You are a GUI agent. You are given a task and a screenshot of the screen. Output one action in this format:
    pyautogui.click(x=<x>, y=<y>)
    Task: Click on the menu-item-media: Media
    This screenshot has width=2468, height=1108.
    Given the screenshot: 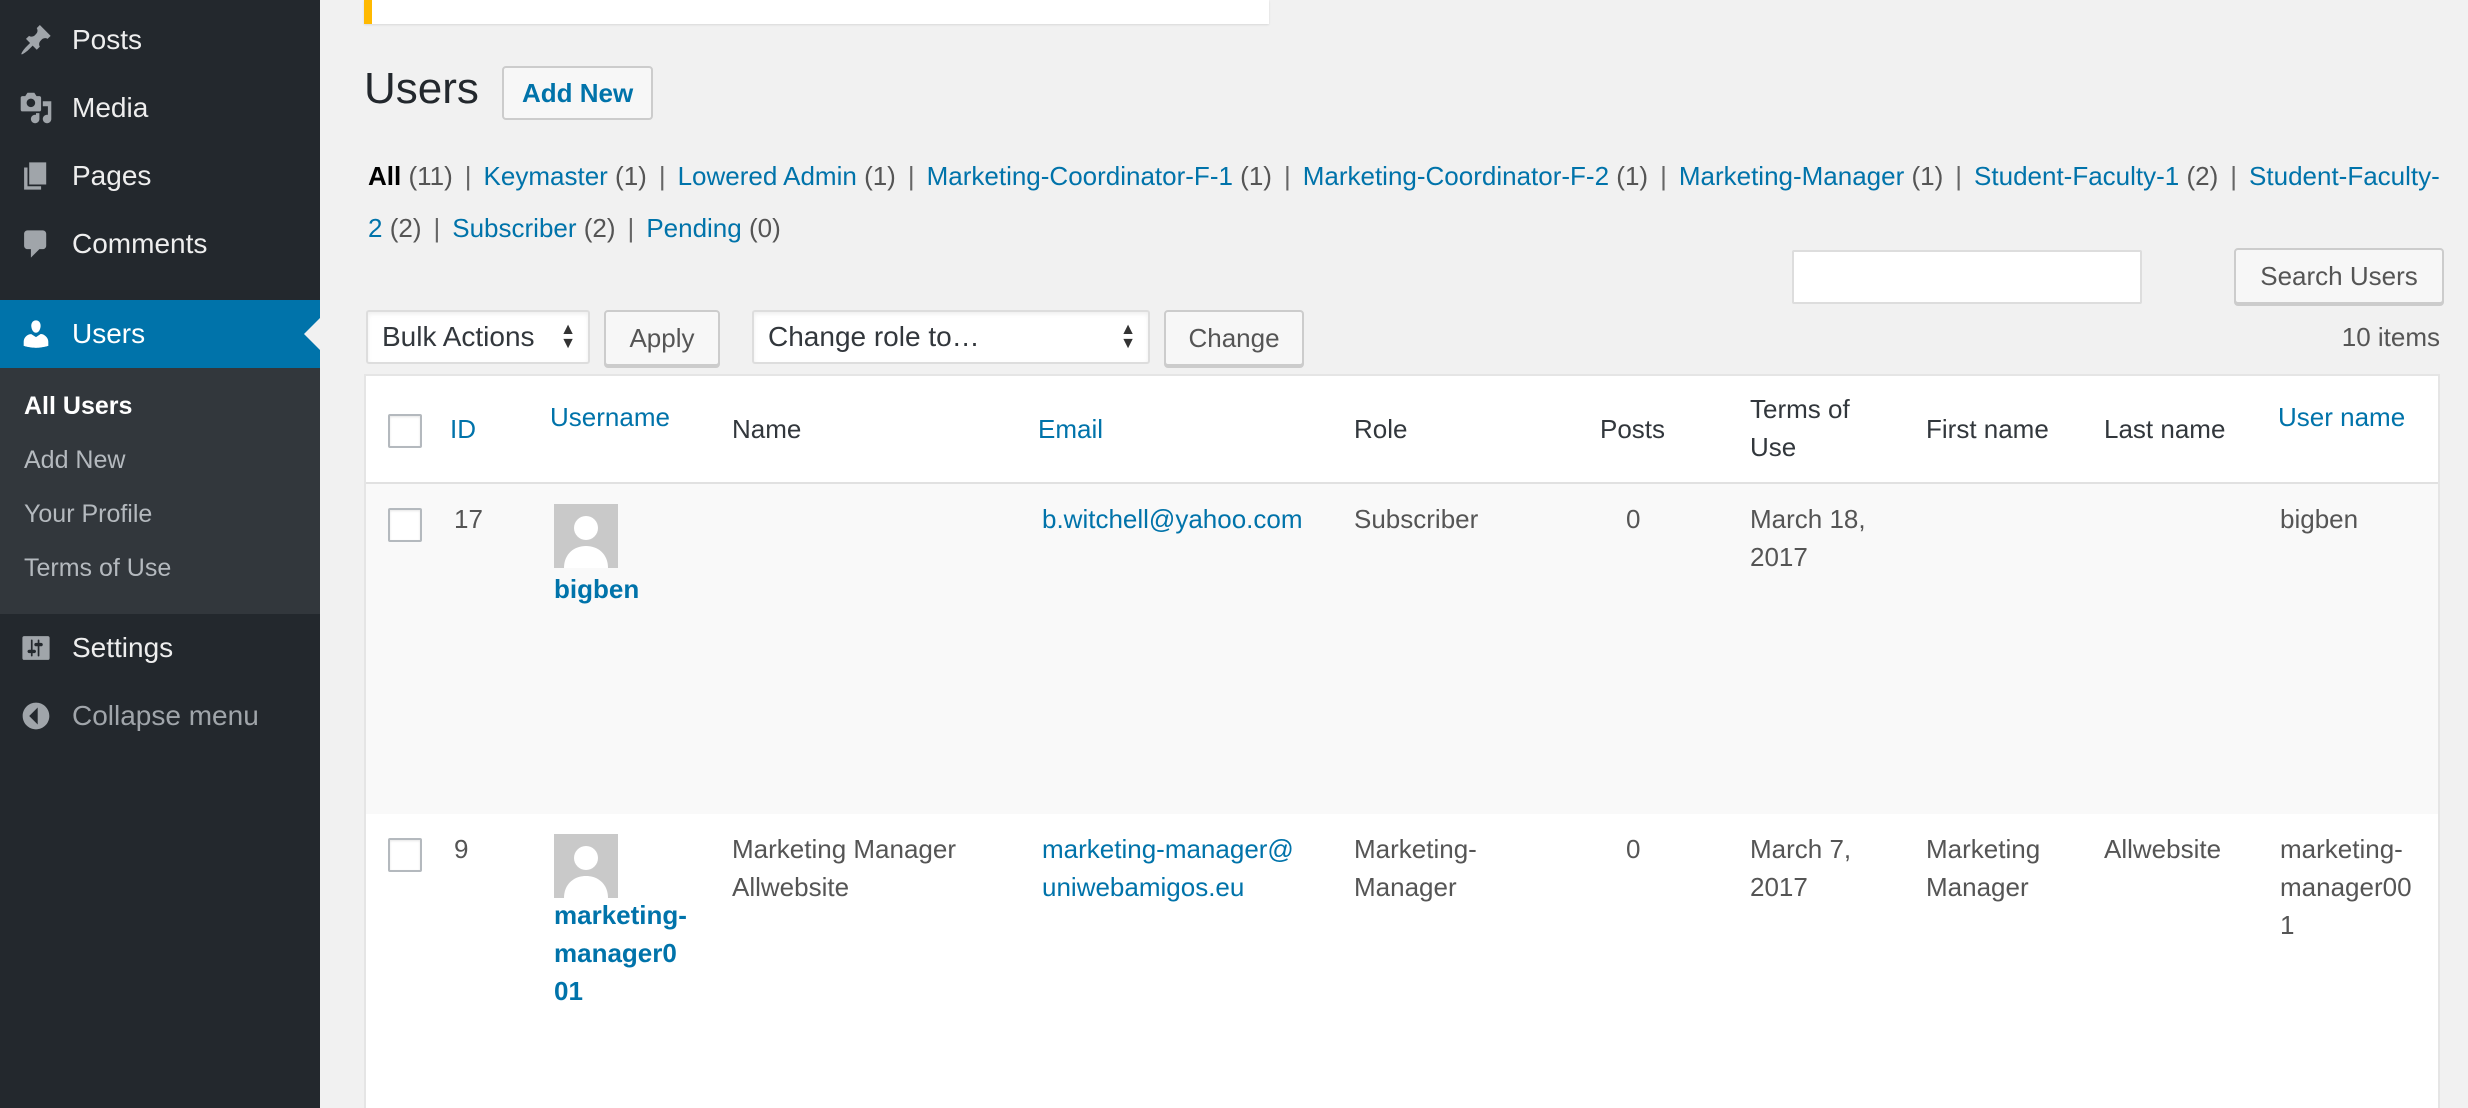 What is the action you would take?
    pyautogui.click(x=160, y=108)
    